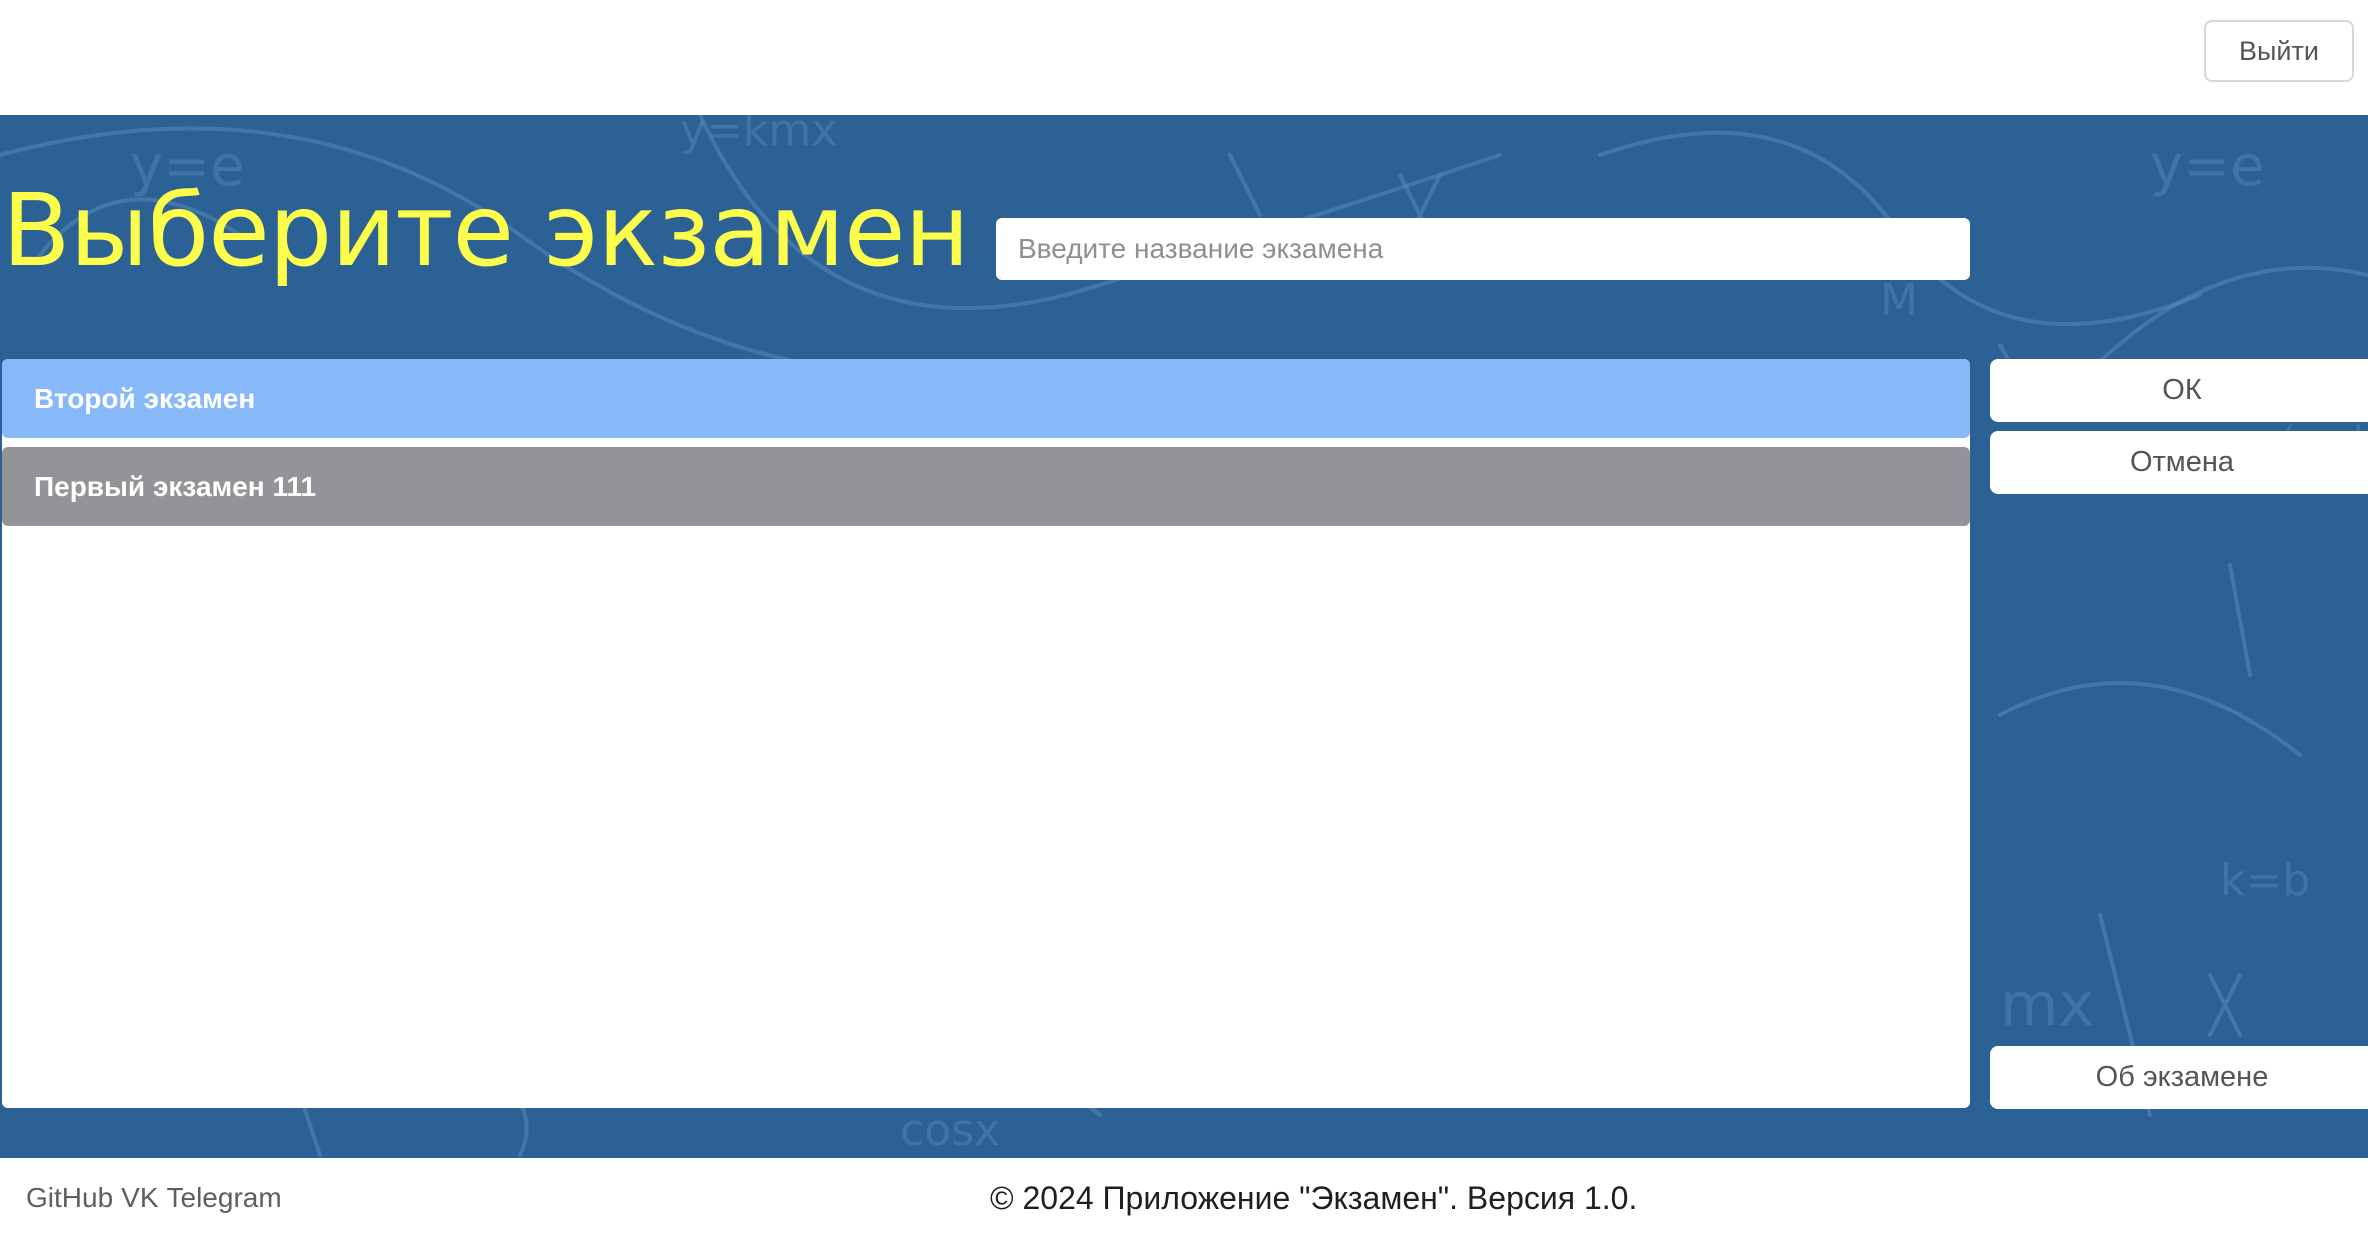 This screenshot has width=2368, height=1236. Describe the element at coordinates (2279, 51) in the screenshot. I see `logout-button: Выйти` at that location.